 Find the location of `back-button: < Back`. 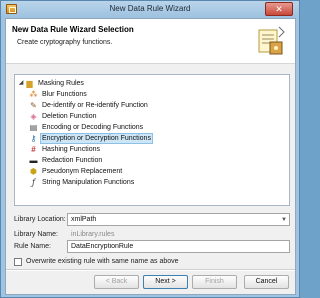

back-button: < Back is located at coordinates (116, 282).